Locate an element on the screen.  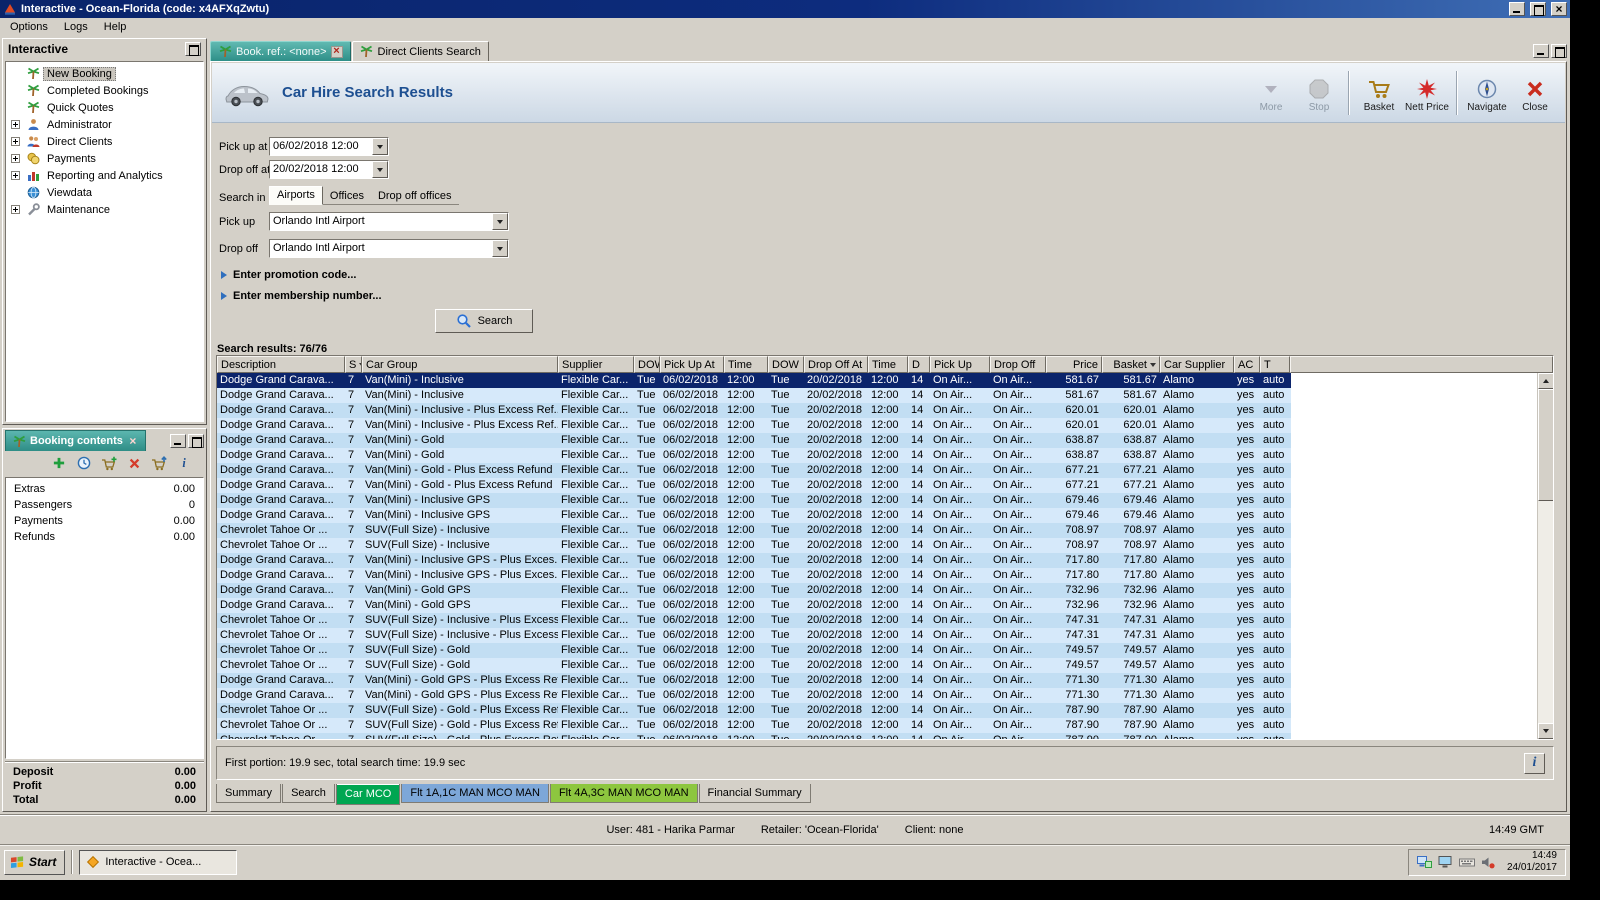
drop-off-value: Orlando Intl Airport is located at coordinates (381, 248).